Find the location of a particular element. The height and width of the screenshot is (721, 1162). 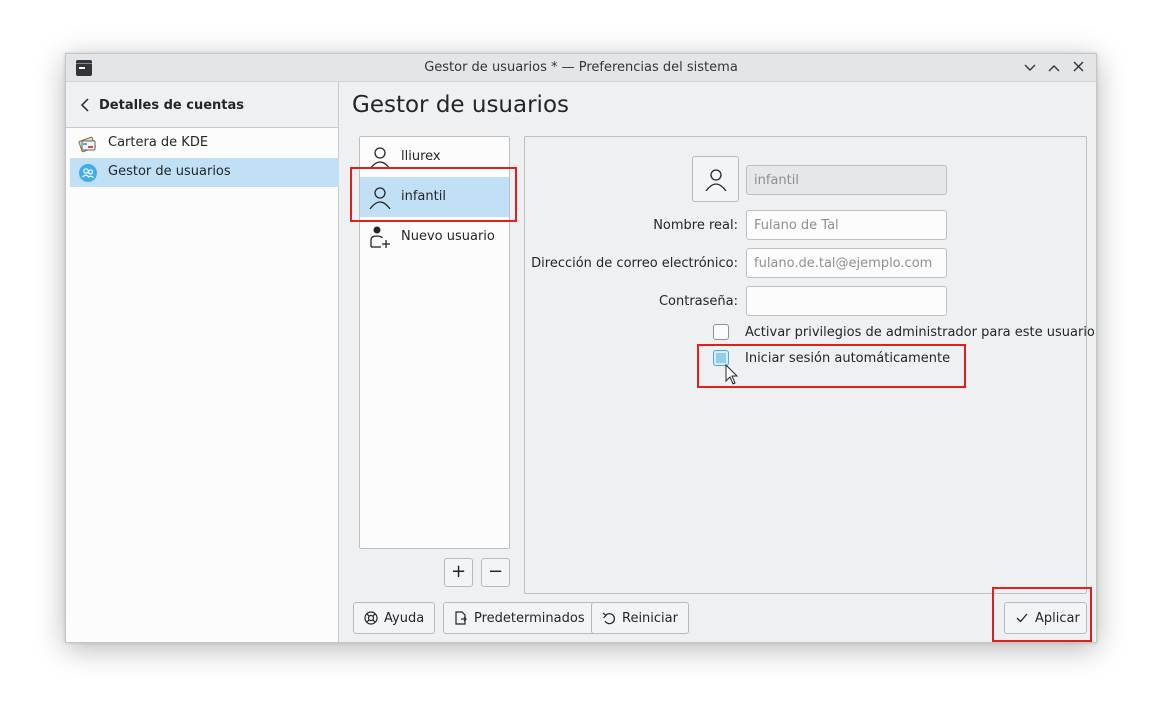

undo-icon is located at coordinates (608, 618).